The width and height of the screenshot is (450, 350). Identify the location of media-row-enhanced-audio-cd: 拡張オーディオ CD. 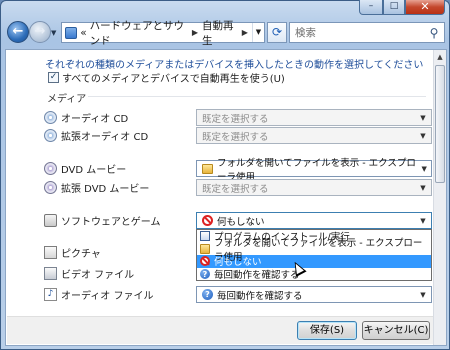
(96, 135).